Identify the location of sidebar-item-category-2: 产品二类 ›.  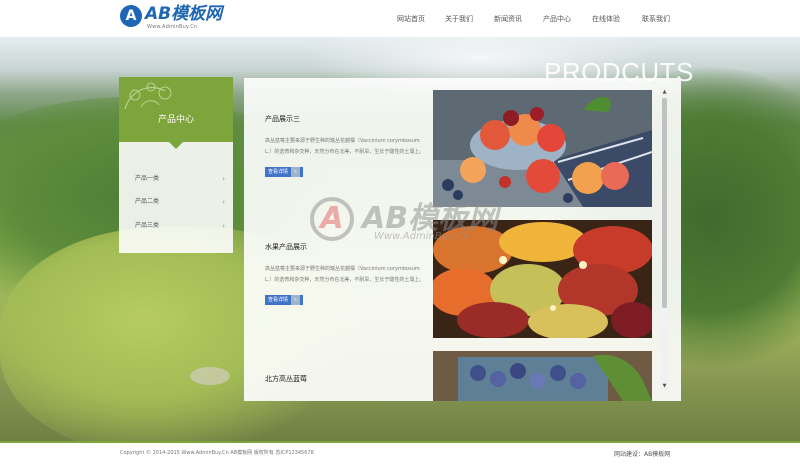
(180, 202).